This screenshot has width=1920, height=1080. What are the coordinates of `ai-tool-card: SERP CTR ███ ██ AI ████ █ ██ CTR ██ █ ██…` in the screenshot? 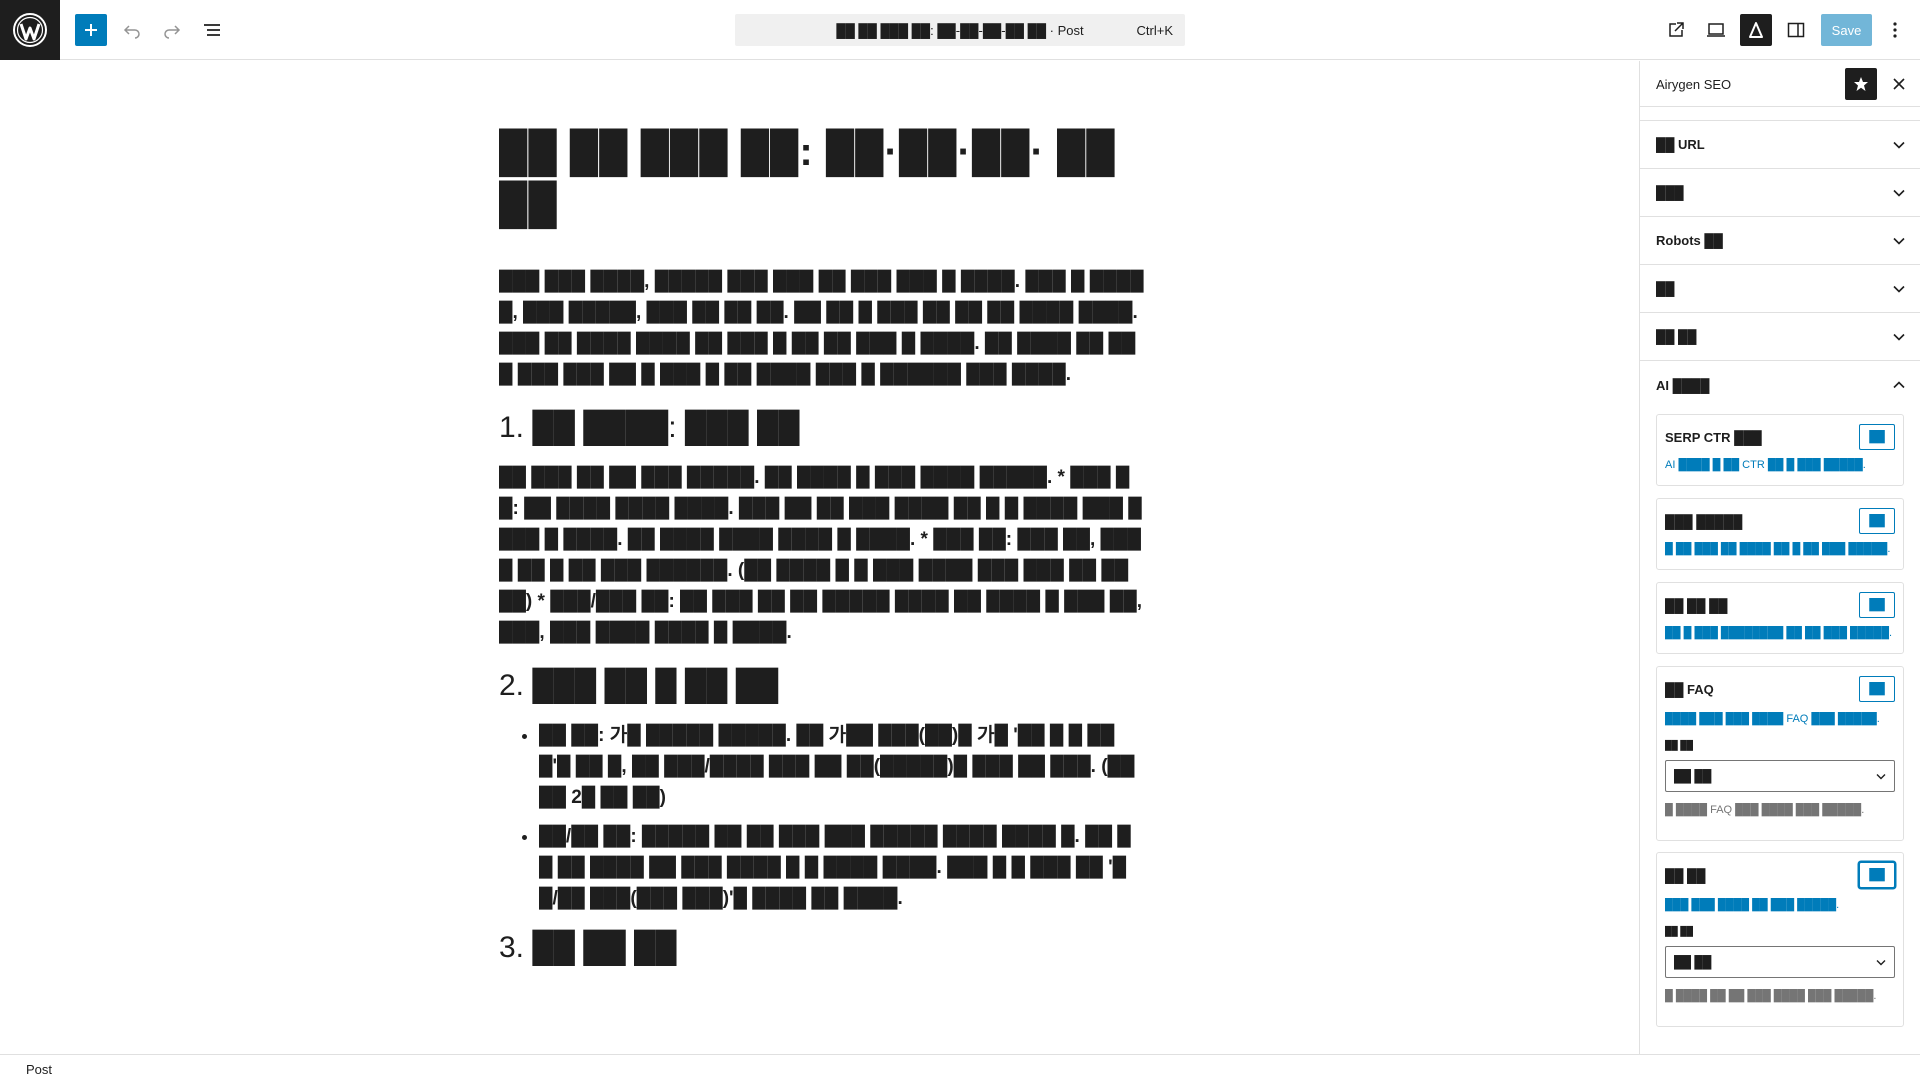 It's located at (1780, 450).